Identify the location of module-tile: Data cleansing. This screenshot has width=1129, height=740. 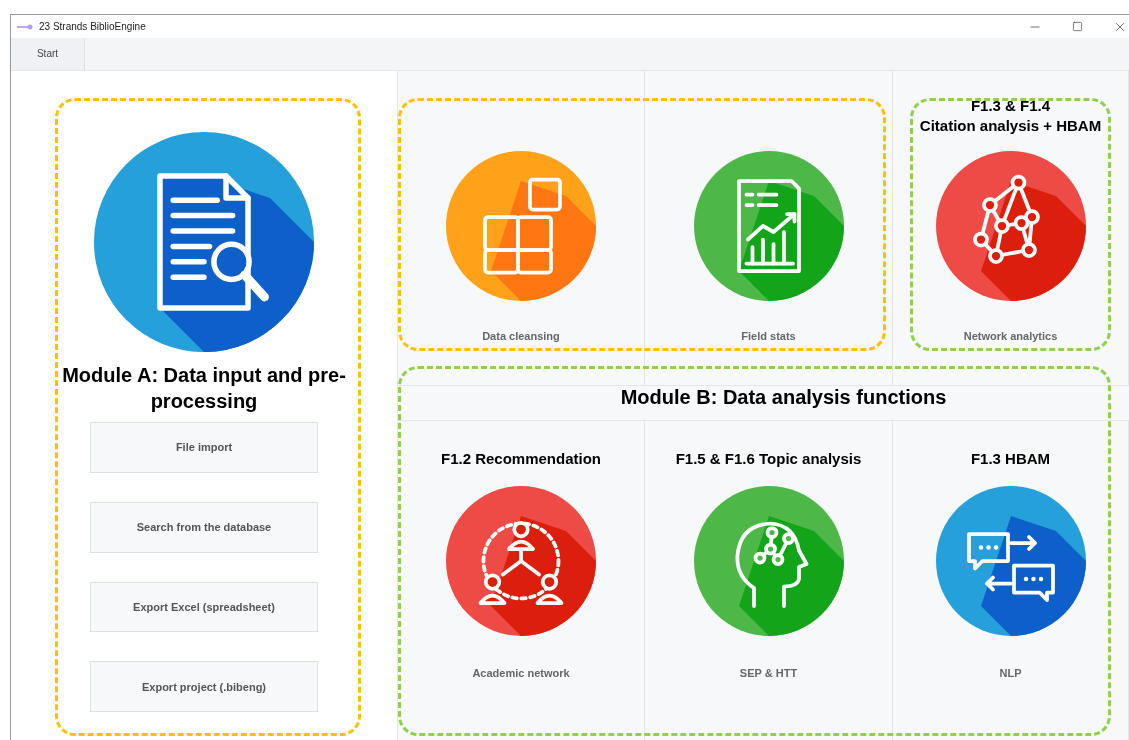
(521, 228).